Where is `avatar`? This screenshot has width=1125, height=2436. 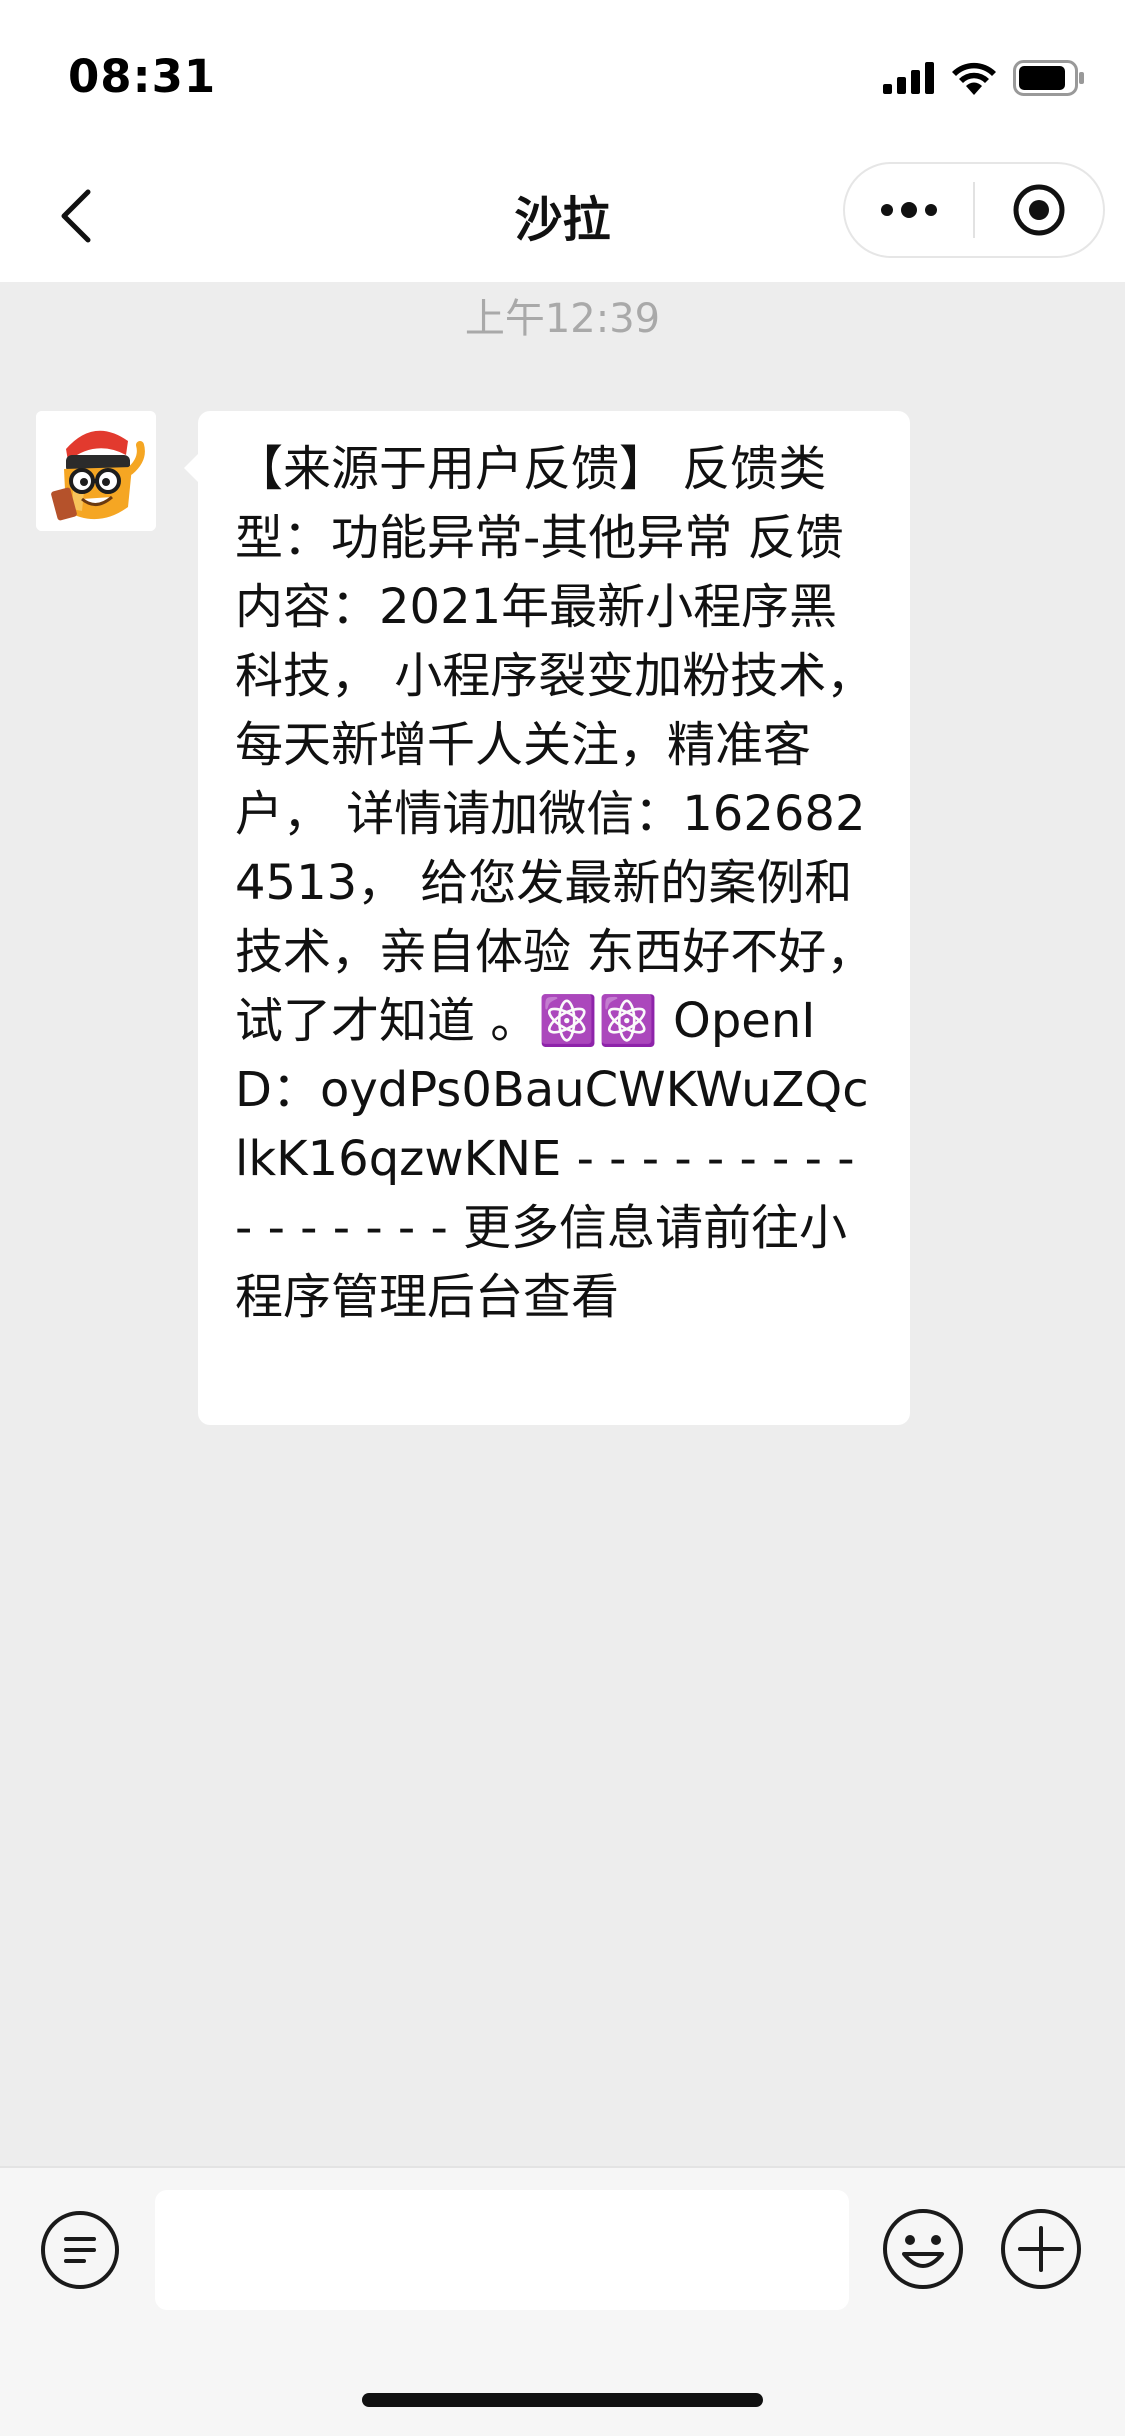
avatar is located at coordinates (96, 471).